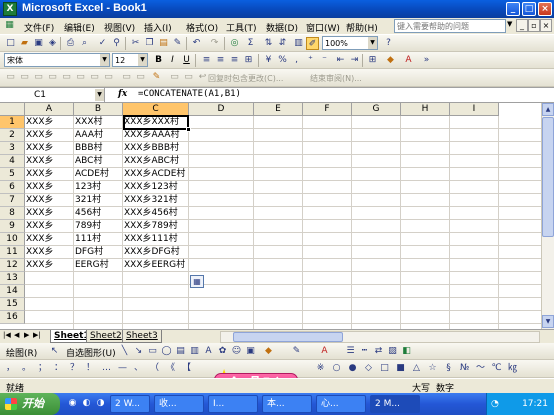 This screenshot has height=415, width=554. I want to click on cell-c8: XXX乡456村, so click(162, 213).